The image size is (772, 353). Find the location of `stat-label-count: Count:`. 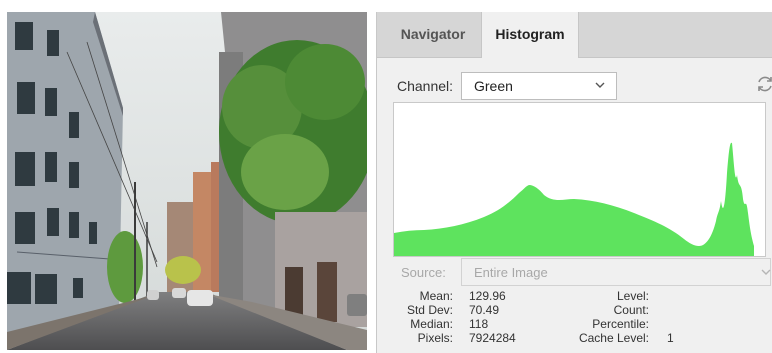

stat-label-count: Count: is located at coordinates (631, 310).